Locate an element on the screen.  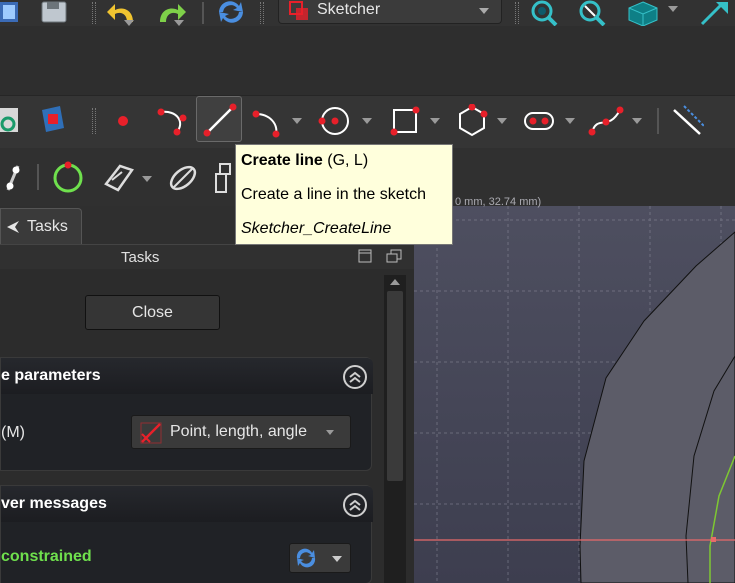
create-polyline-icon is located at coordinates (172, 121).